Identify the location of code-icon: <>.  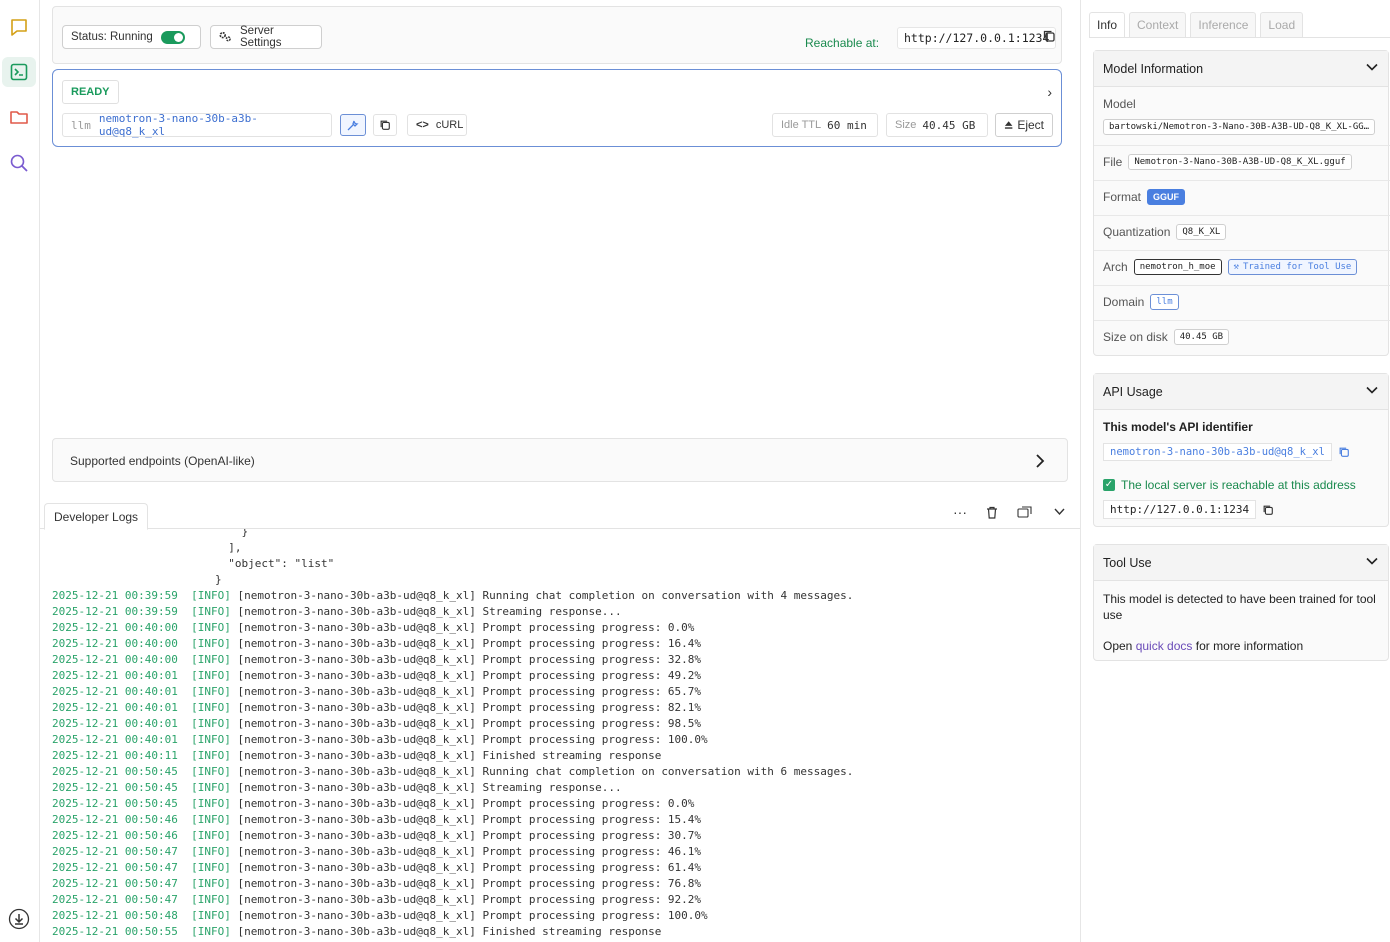
(422, 125).